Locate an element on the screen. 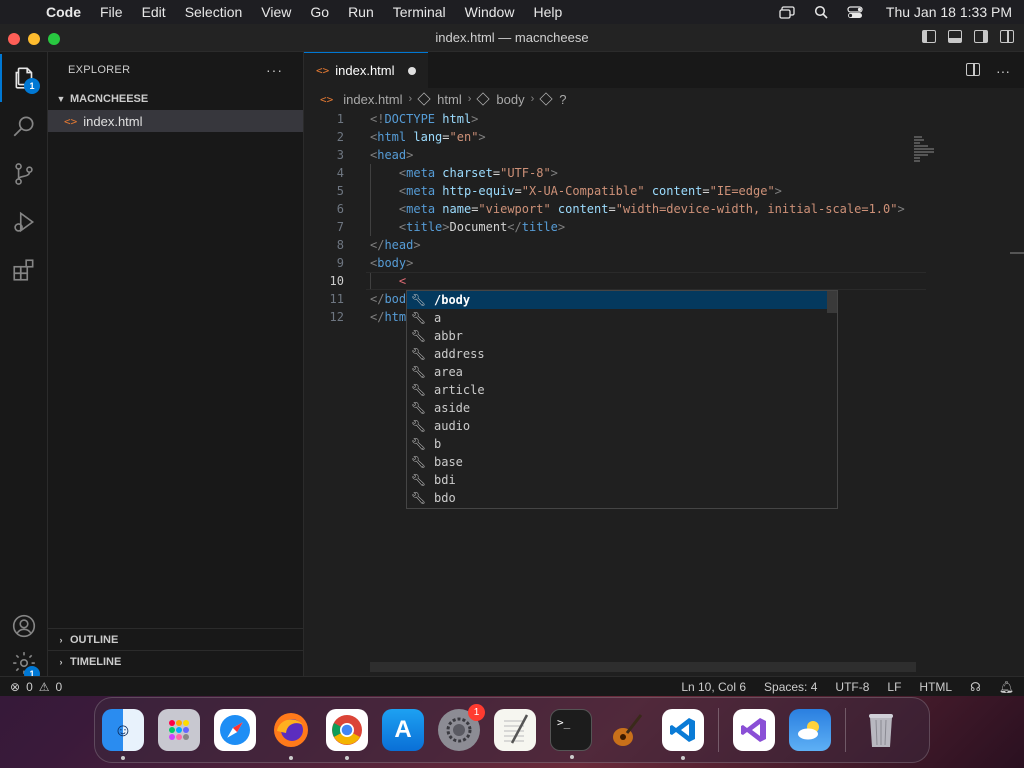 The image size is (1024, 768). indentation: Spaces: 4 is located at coordinates (790, 687).